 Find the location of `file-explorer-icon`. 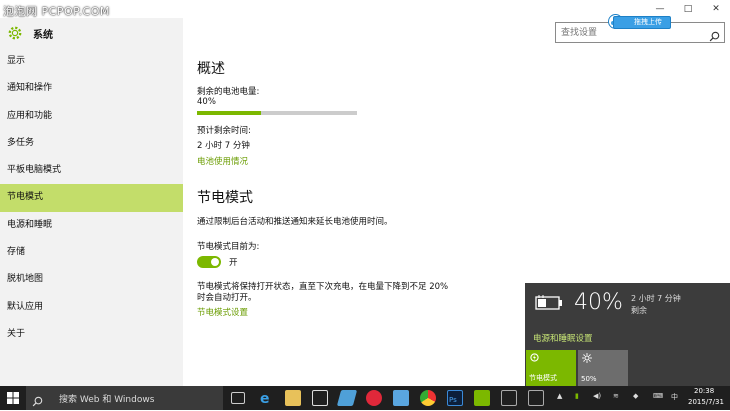

file-explorer-icon is located at coordinates (293, 398).